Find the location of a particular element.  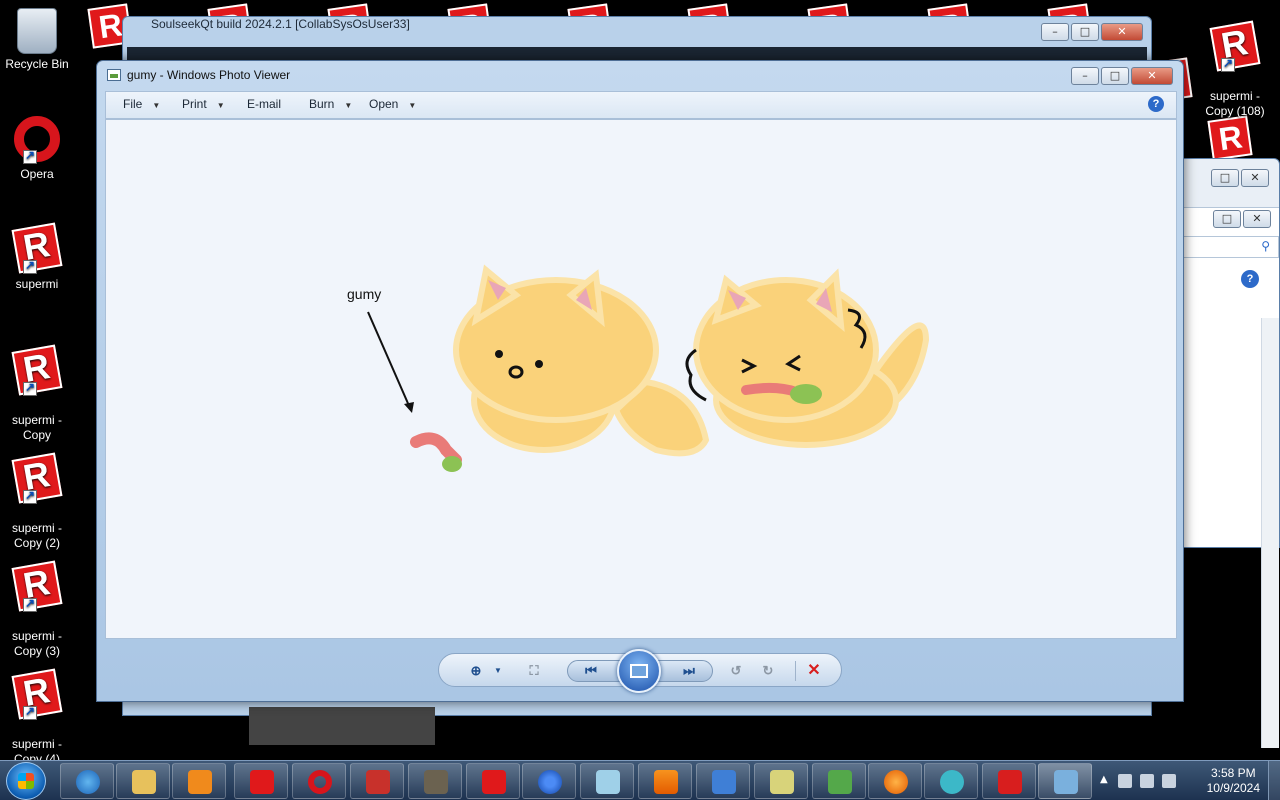

taskbar-chrome is located at coordinates (549, 781).